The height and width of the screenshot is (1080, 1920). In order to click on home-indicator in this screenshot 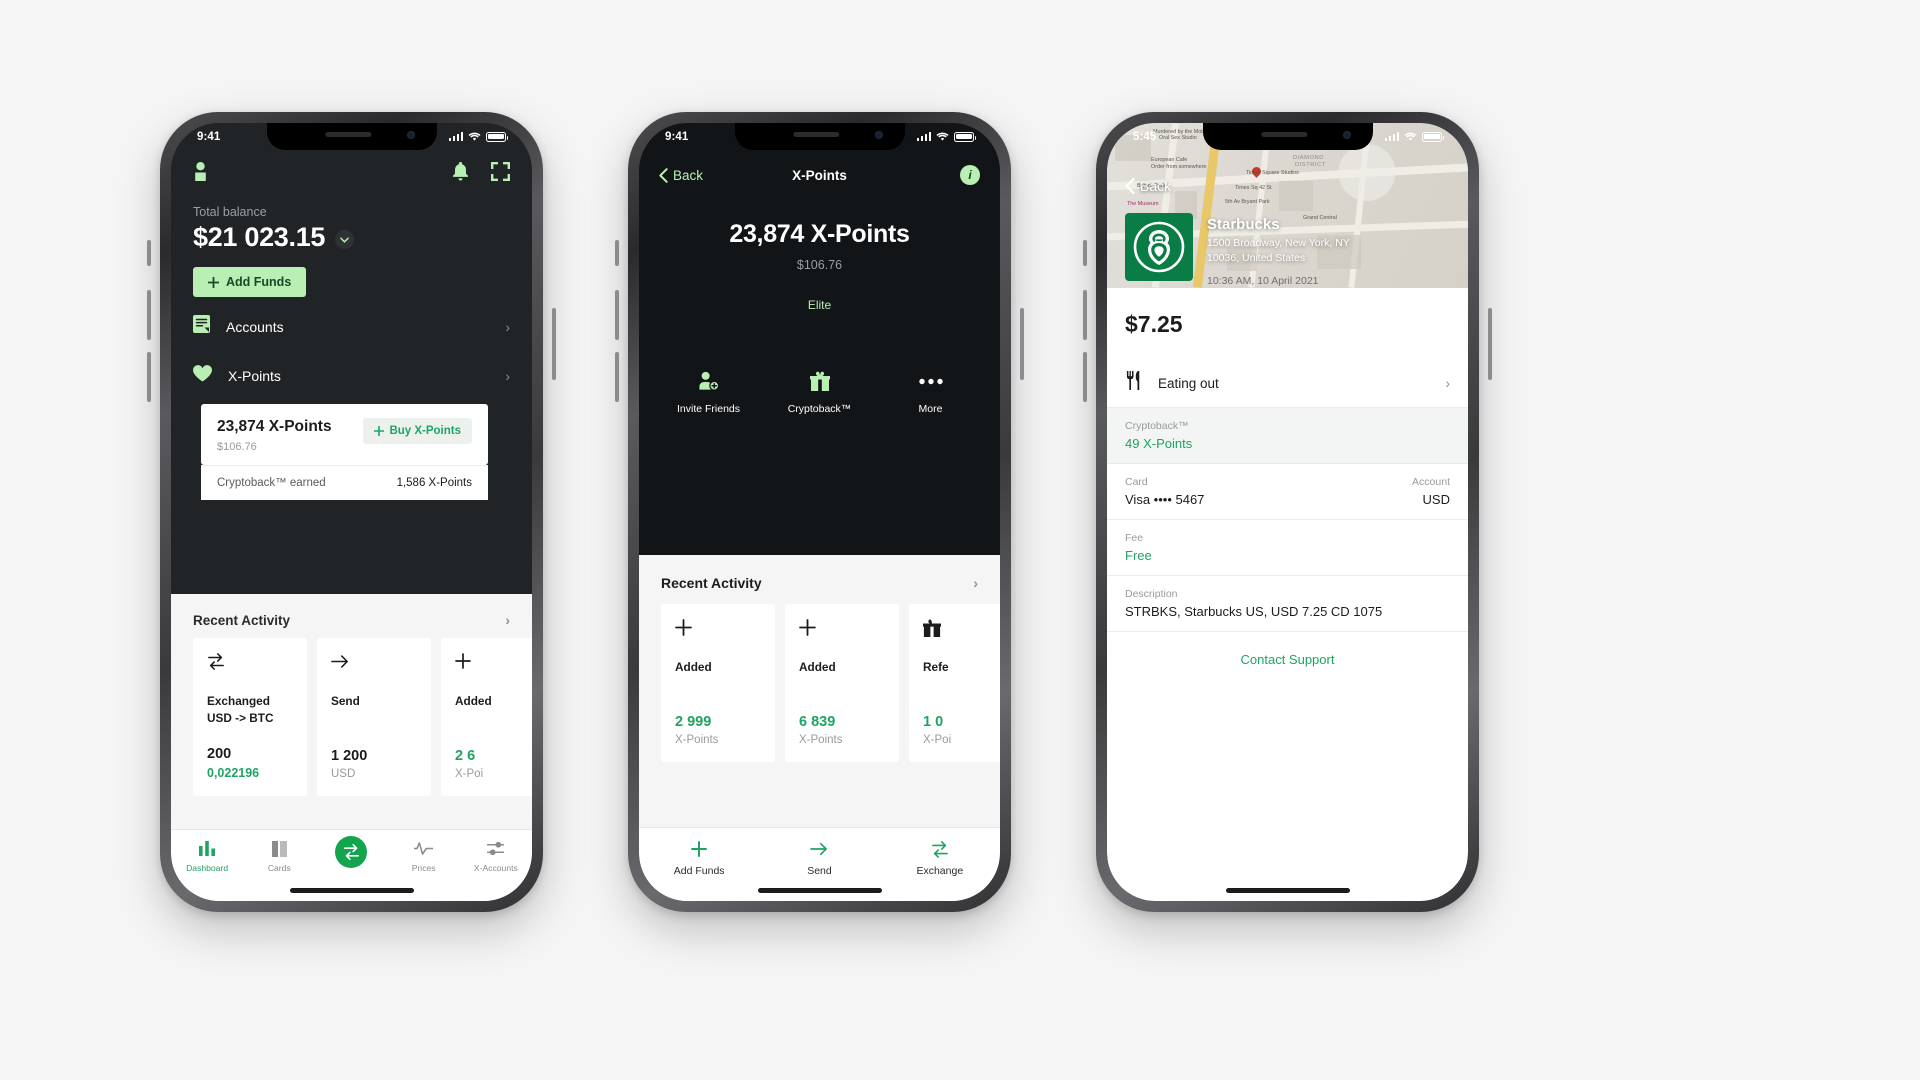, I will do `click(819, 890)`.